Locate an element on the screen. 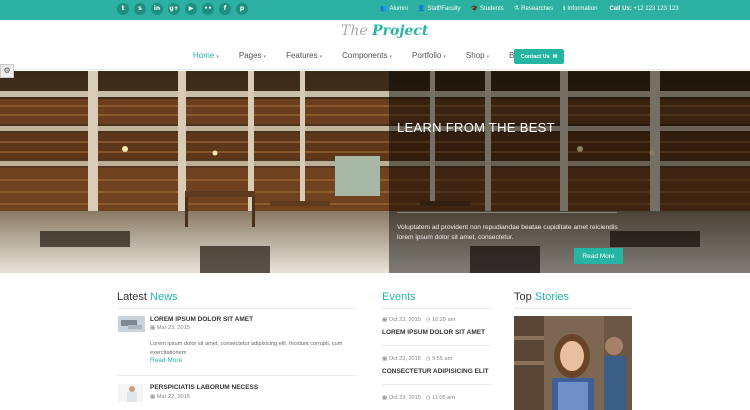  logo-the: The is located at coordinates (354, 31).